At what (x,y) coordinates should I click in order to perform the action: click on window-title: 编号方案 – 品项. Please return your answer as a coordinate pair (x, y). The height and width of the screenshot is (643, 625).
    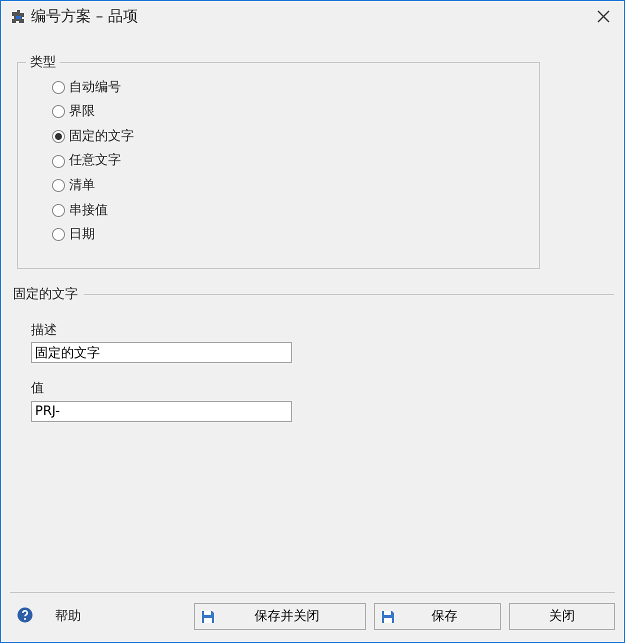
    Looking at the image, I should click on (84, 17).